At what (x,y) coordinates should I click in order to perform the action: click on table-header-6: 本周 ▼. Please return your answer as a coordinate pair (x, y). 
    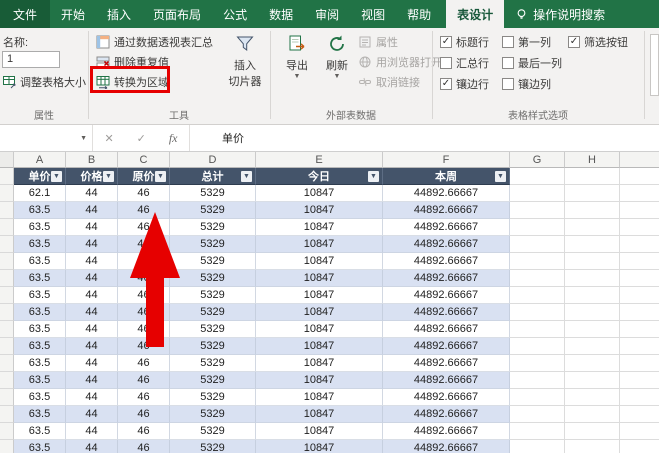
    Looking at the image, I should click on (446, 176).